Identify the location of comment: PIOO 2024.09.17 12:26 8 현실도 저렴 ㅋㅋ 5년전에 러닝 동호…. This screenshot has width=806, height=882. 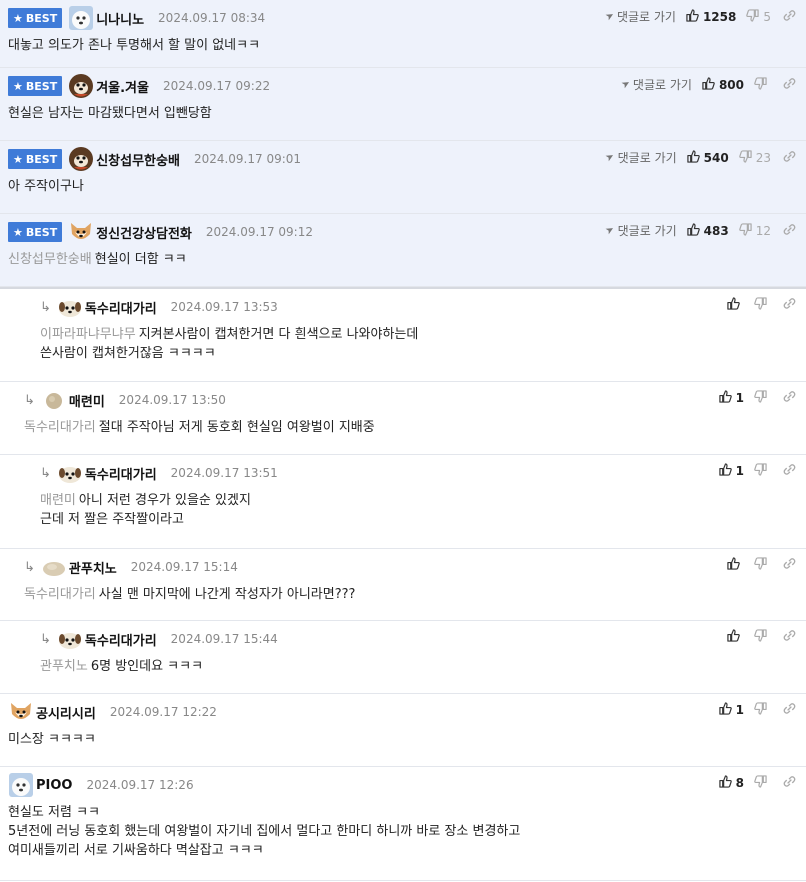
(403, 824).